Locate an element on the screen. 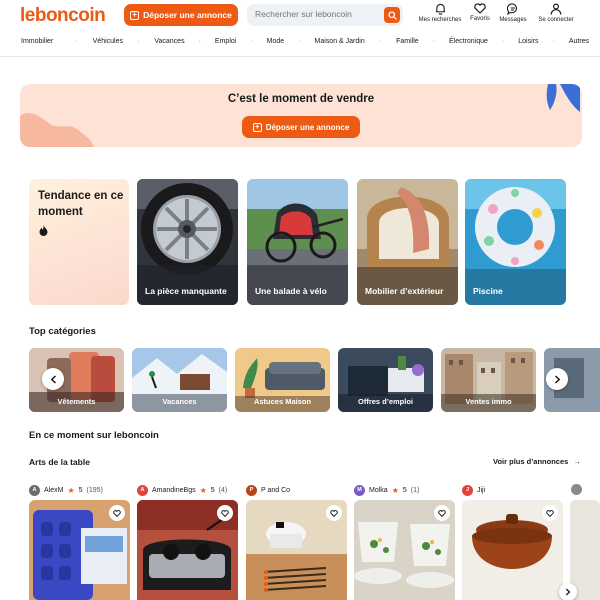 This screenshot has width=600, height=600. listings-next-button is located at coordinates (568, 591).